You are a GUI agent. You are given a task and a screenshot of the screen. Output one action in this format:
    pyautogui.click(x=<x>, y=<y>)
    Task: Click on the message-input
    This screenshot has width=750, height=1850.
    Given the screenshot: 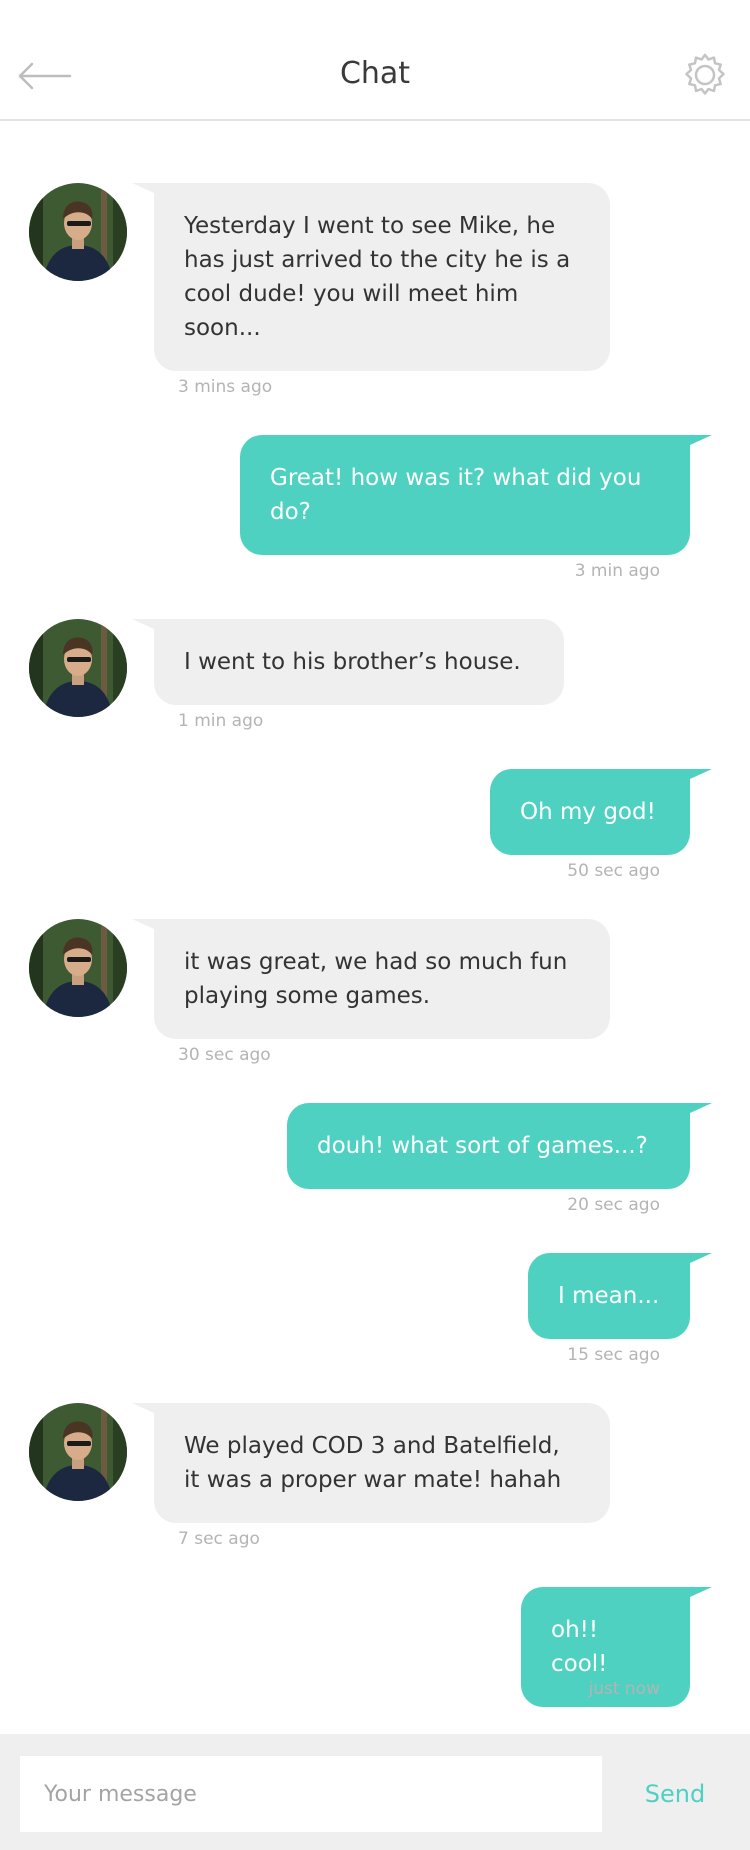 What is the action you would take?
    pyautogui.click(x=311, y=1794)
    